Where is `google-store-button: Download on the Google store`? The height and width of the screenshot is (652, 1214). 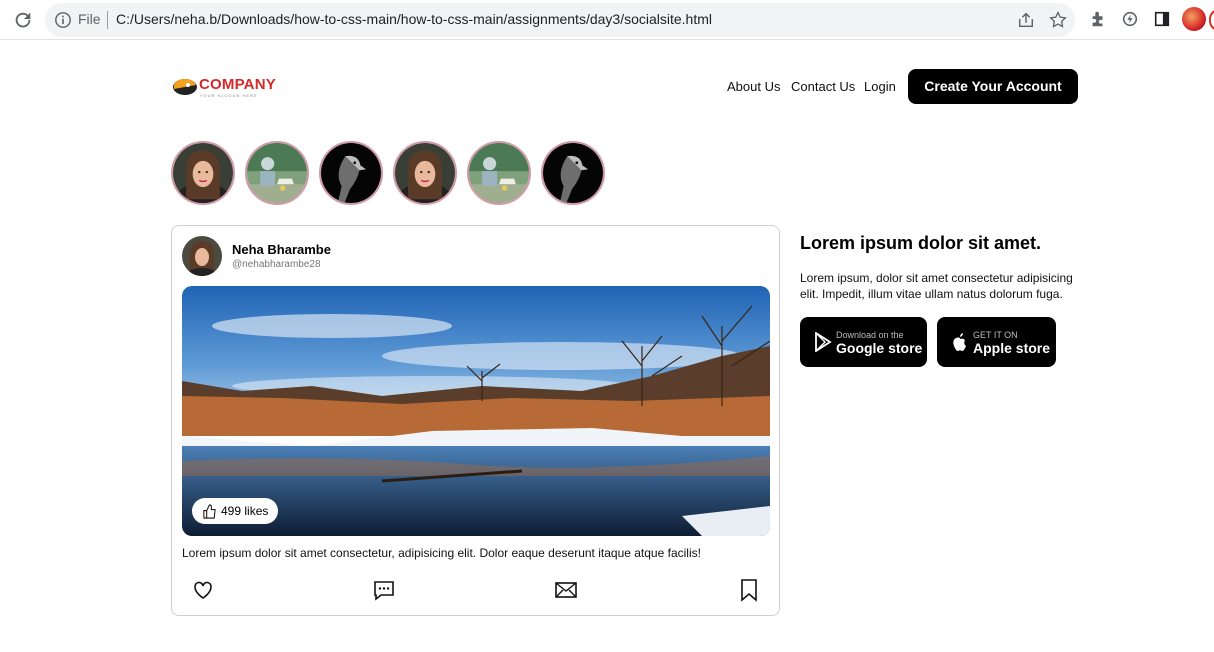 google-store-button: Download on the Google store is located at coordinates (863, 342).